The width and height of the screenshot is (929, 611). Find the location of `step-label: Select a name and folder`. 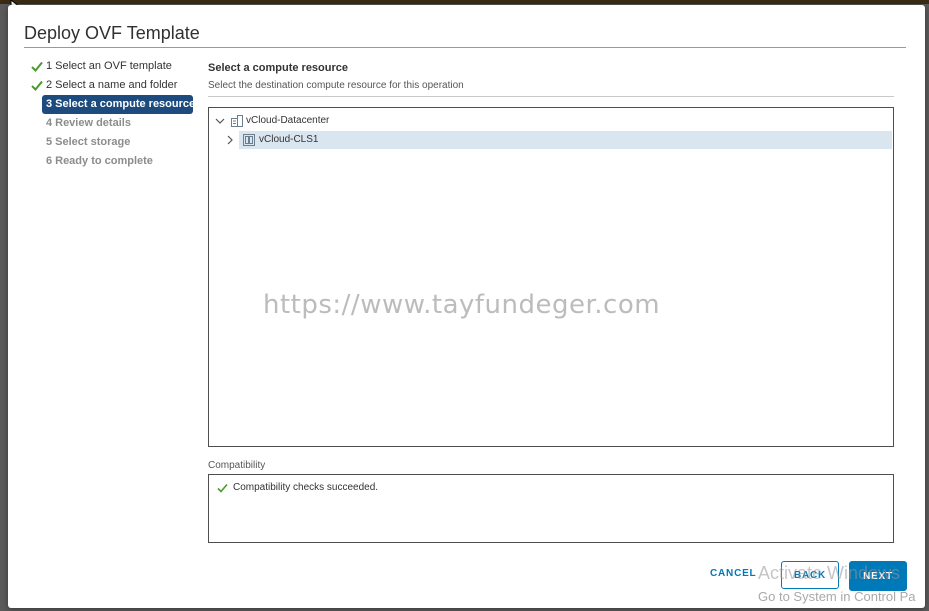

step-label: Select a name and folder is located at coordinates (116, 85).